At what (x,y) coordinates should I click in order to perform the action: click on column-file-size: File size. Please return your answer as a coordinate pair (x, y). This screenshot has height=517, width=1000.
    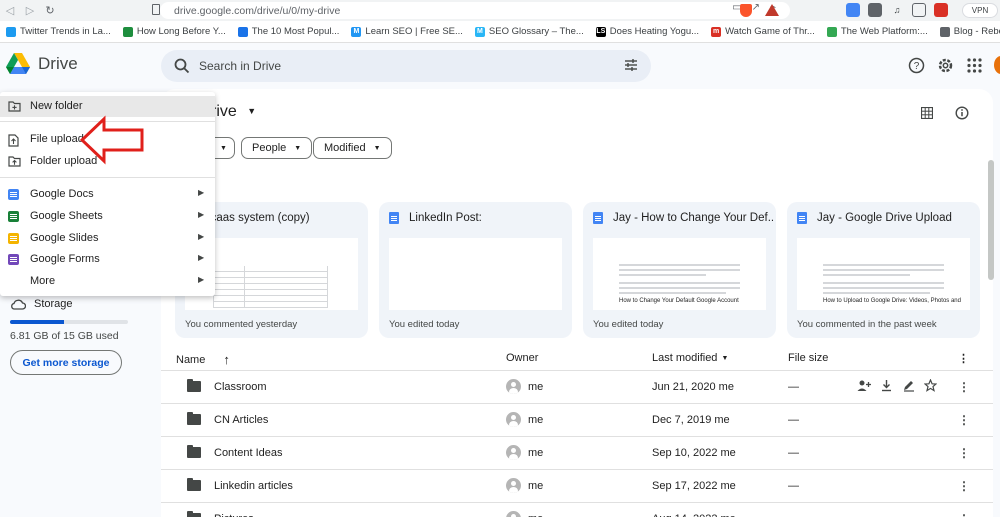
    Looking at the image, I should click on (808, 358).